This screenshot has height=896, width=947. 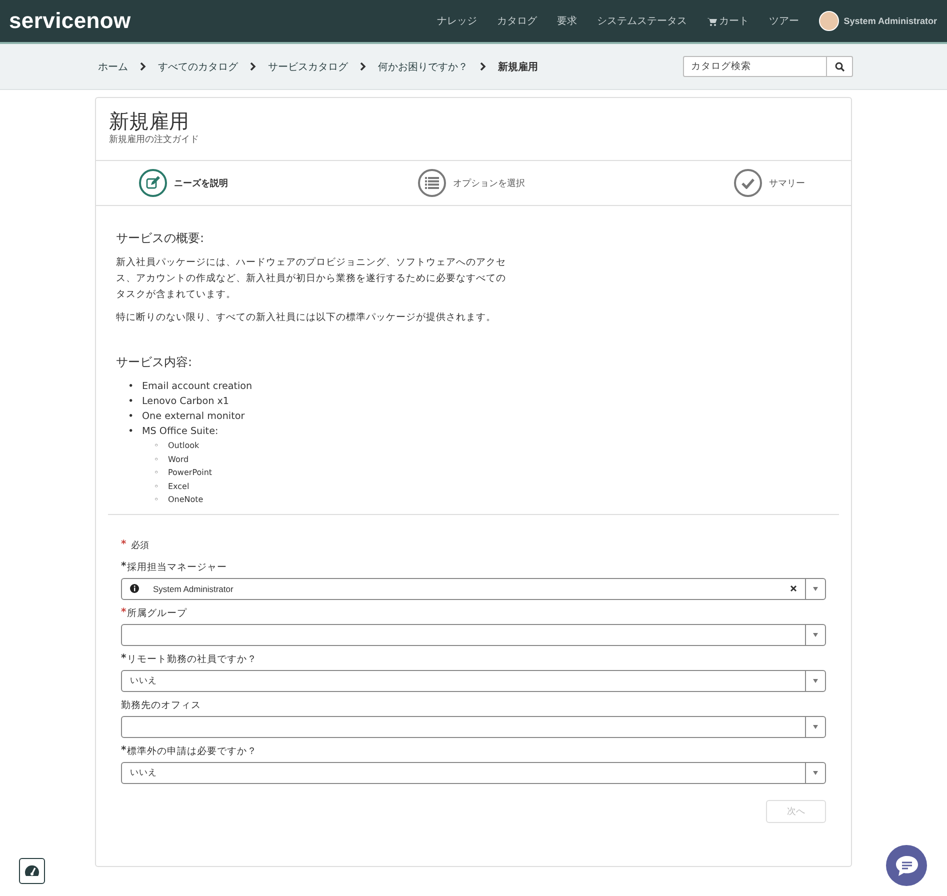 I want to click on list-item: One external monitor, so click(x=193, y=416).